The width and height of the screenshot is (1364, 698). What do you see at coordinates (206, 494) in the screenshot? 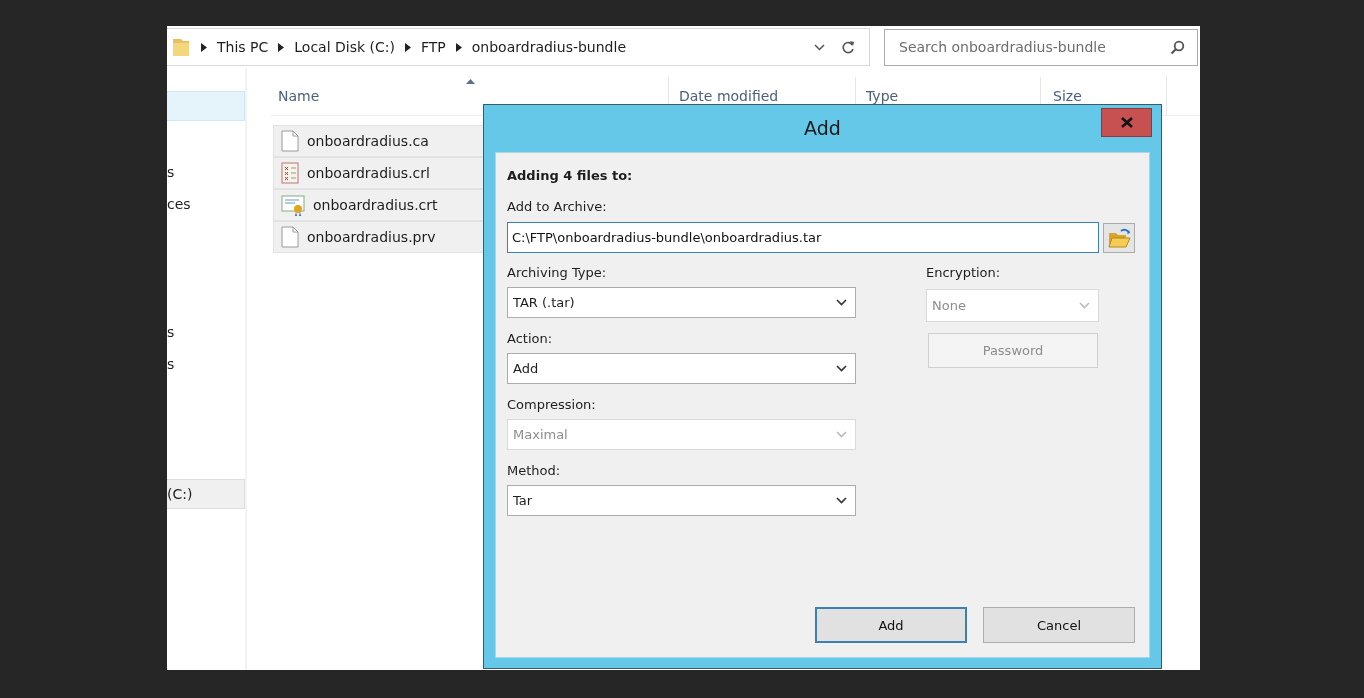
I see `nav-item: (C:)` at bounding box center [206, 494].